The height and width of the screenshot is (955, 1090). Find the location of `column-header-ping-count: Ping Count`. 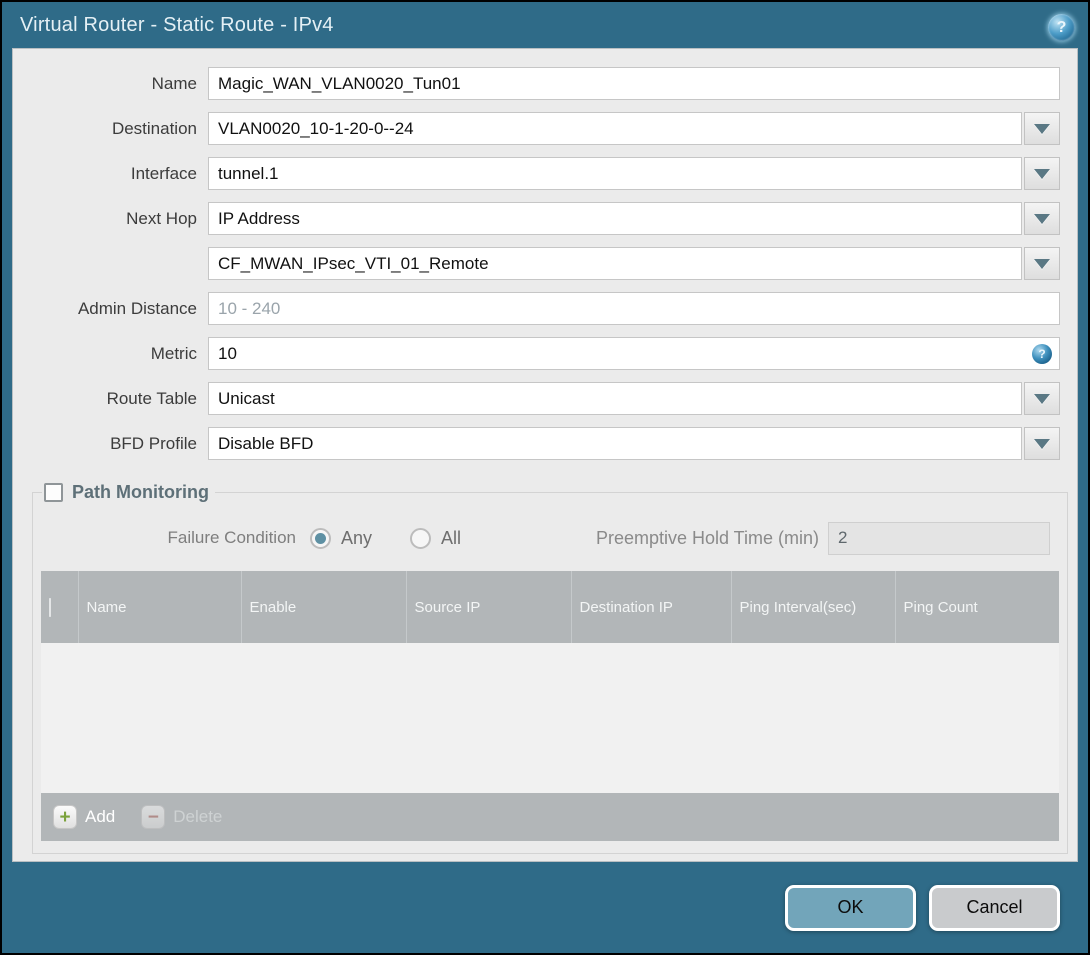

column-header-ping-count: Ping Count is located at coordinates (977, 607).